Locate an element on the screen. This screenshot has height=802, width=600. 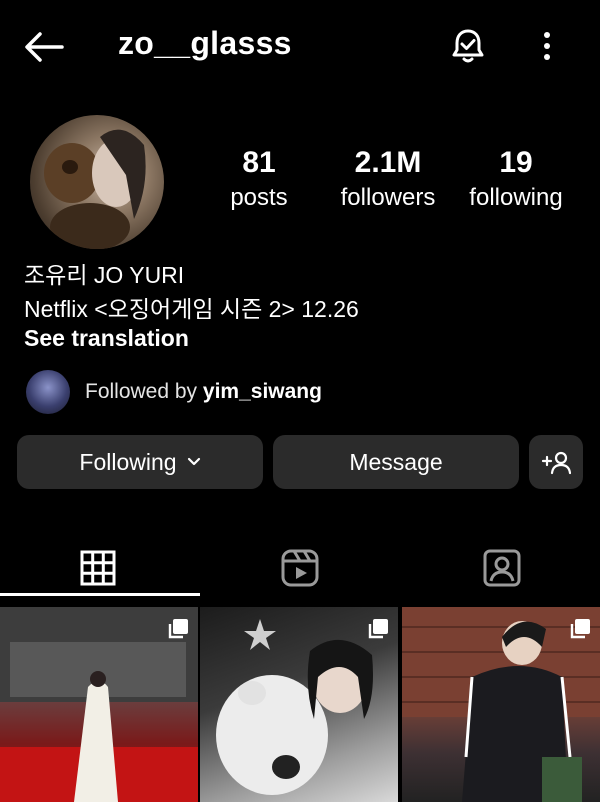
see-translation-link: See translation is located at coordinates (106, 338).